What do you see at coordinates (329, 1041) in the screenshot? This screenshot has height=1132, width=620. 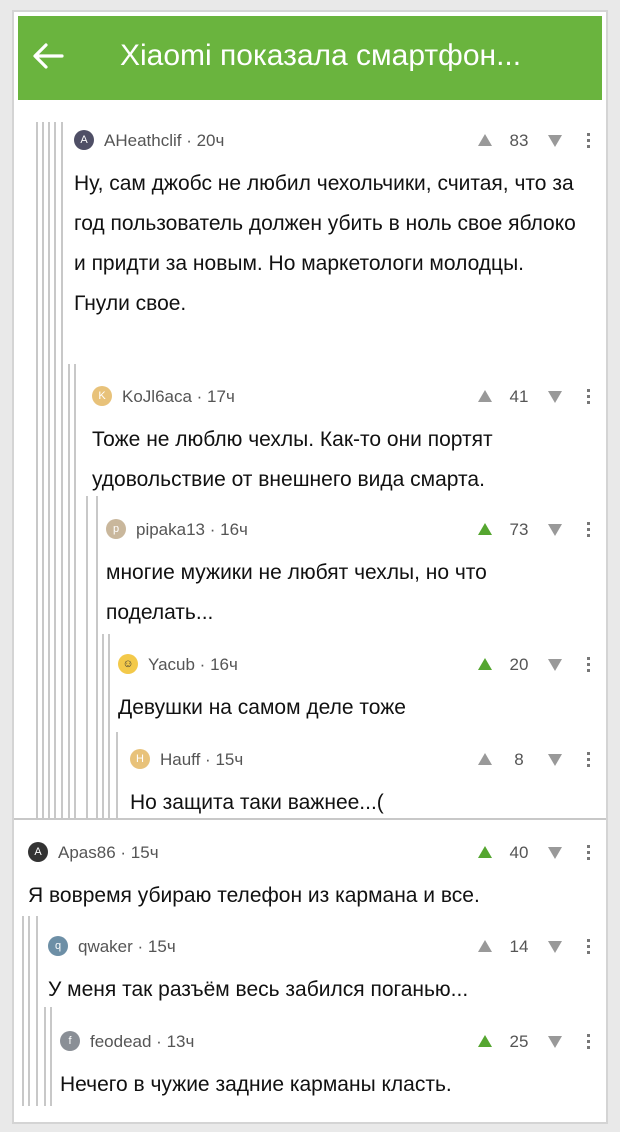 I see `comment-meta: f feodead · 13ч 25` at bounding box center [329, 1041].